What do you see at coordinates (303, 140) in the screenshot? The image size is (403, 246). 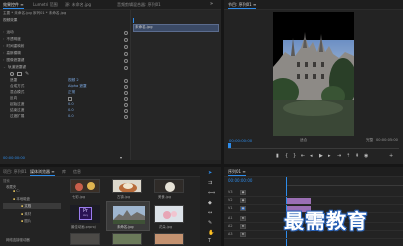 I see `fit-dropdown: 适合` at bounding box center [303, 140].